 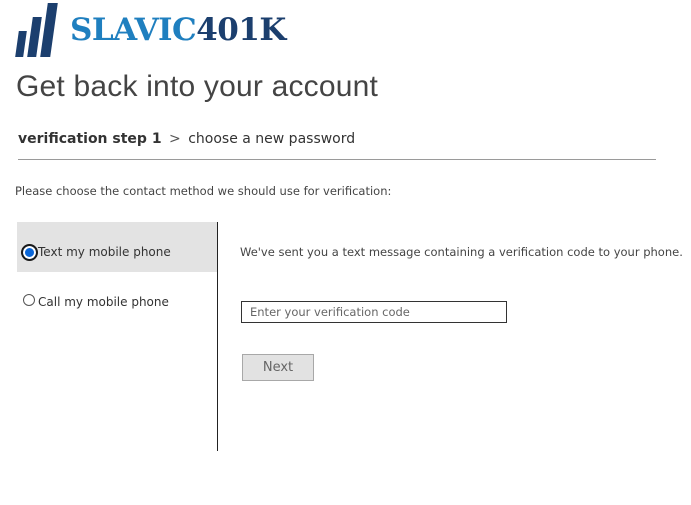 I want to click on radio-call-phone, so click(x=29, y=300).